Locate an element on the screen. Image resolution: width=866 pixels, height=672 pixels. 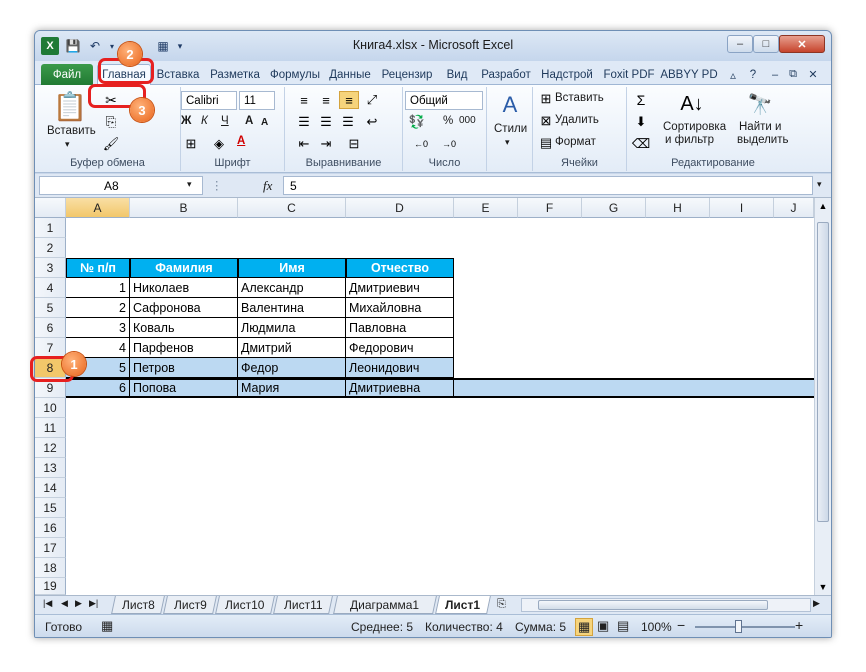
tab-view: Вид is located at coordinates (457, 74).